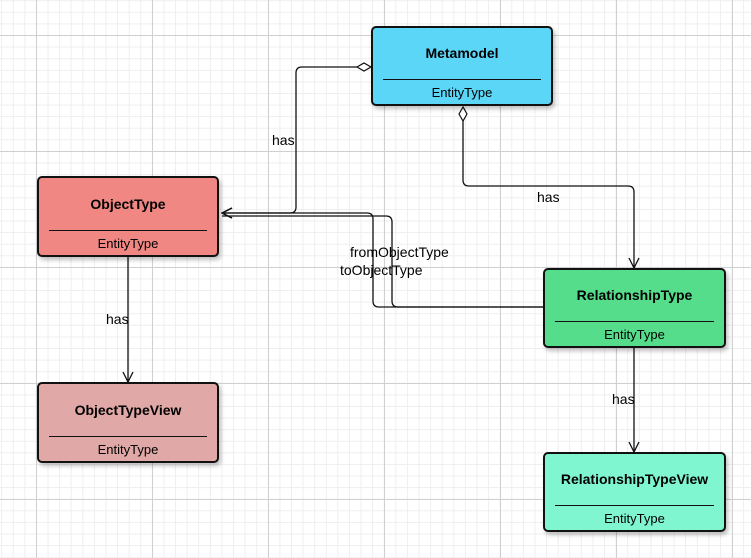 This screenshot has height=558, width=751. What do you see at coordinates (634, 321) in the screenshot?
I see `relationshiptype-separator` at bounding box center [634, 321].